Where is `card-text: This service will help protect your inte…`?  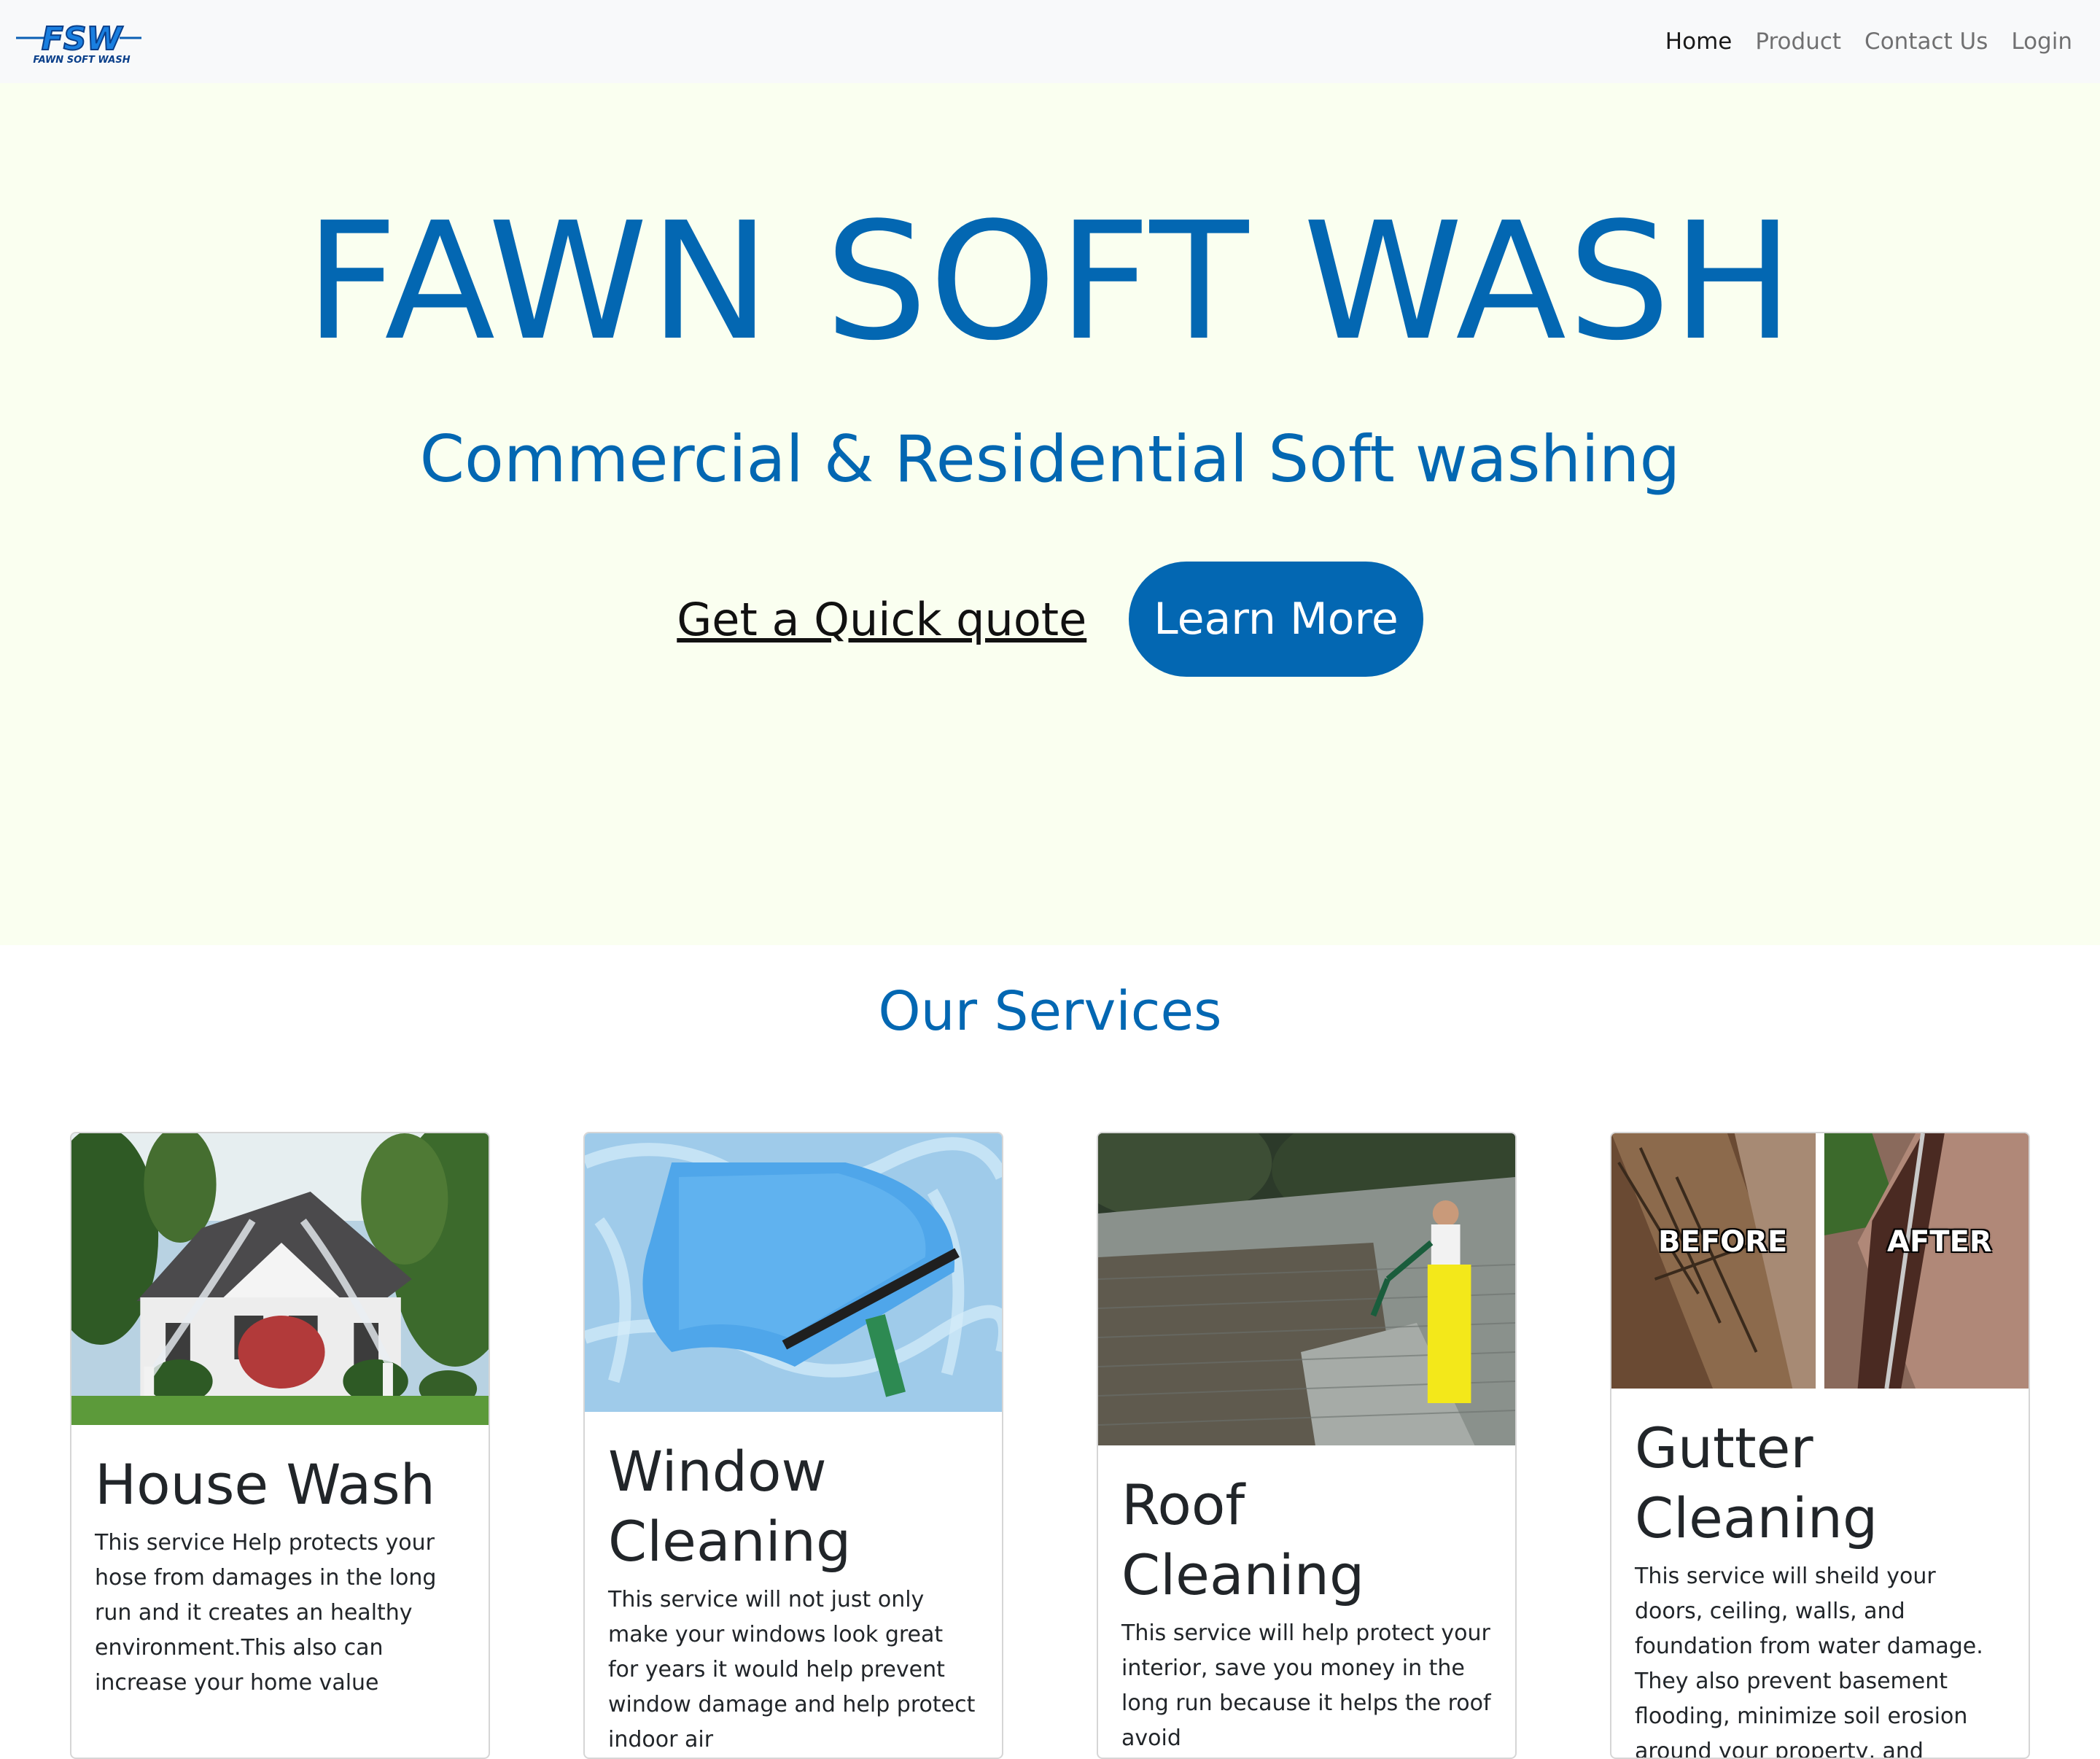 card-text: This service will help protect your inte… is located at coordinates (1306, 1686).